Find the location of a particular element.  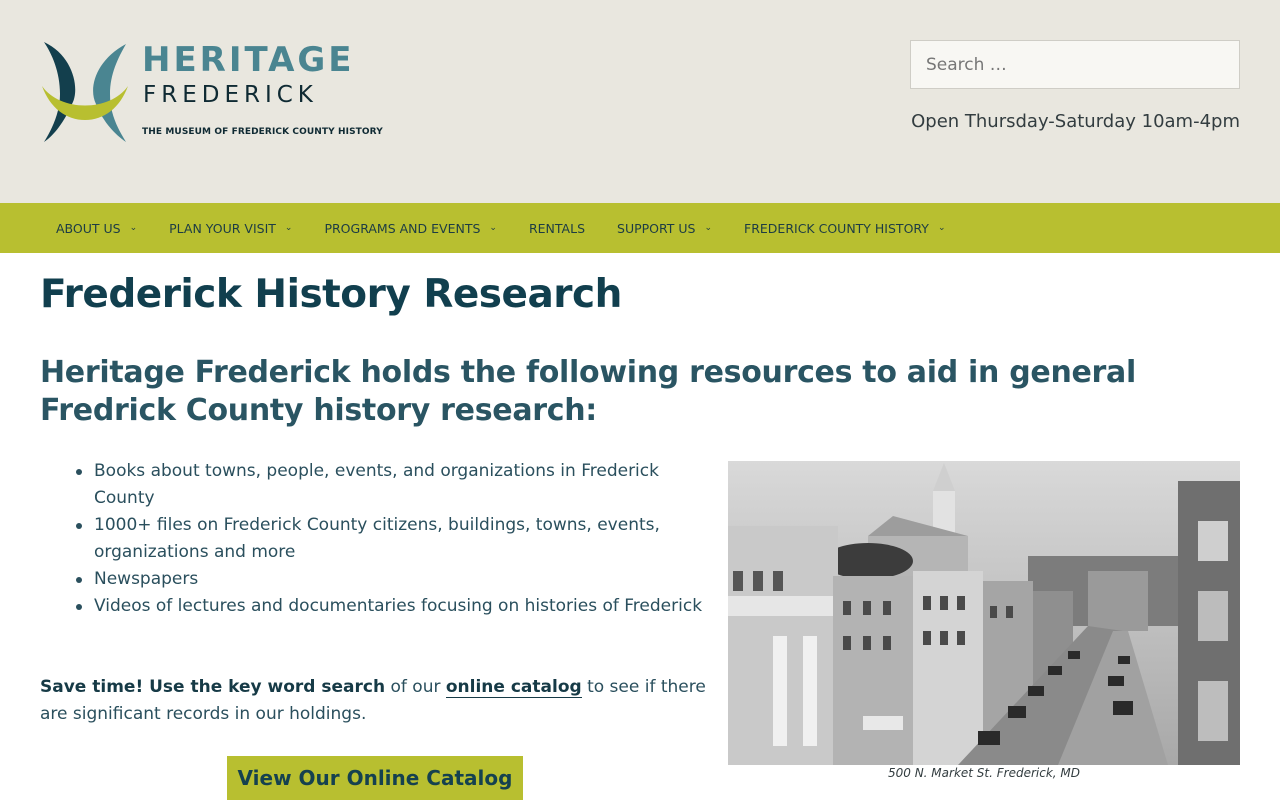

photo-caption: 500 N. Market St. Frederick, MD is located at coordinates (984, 773).